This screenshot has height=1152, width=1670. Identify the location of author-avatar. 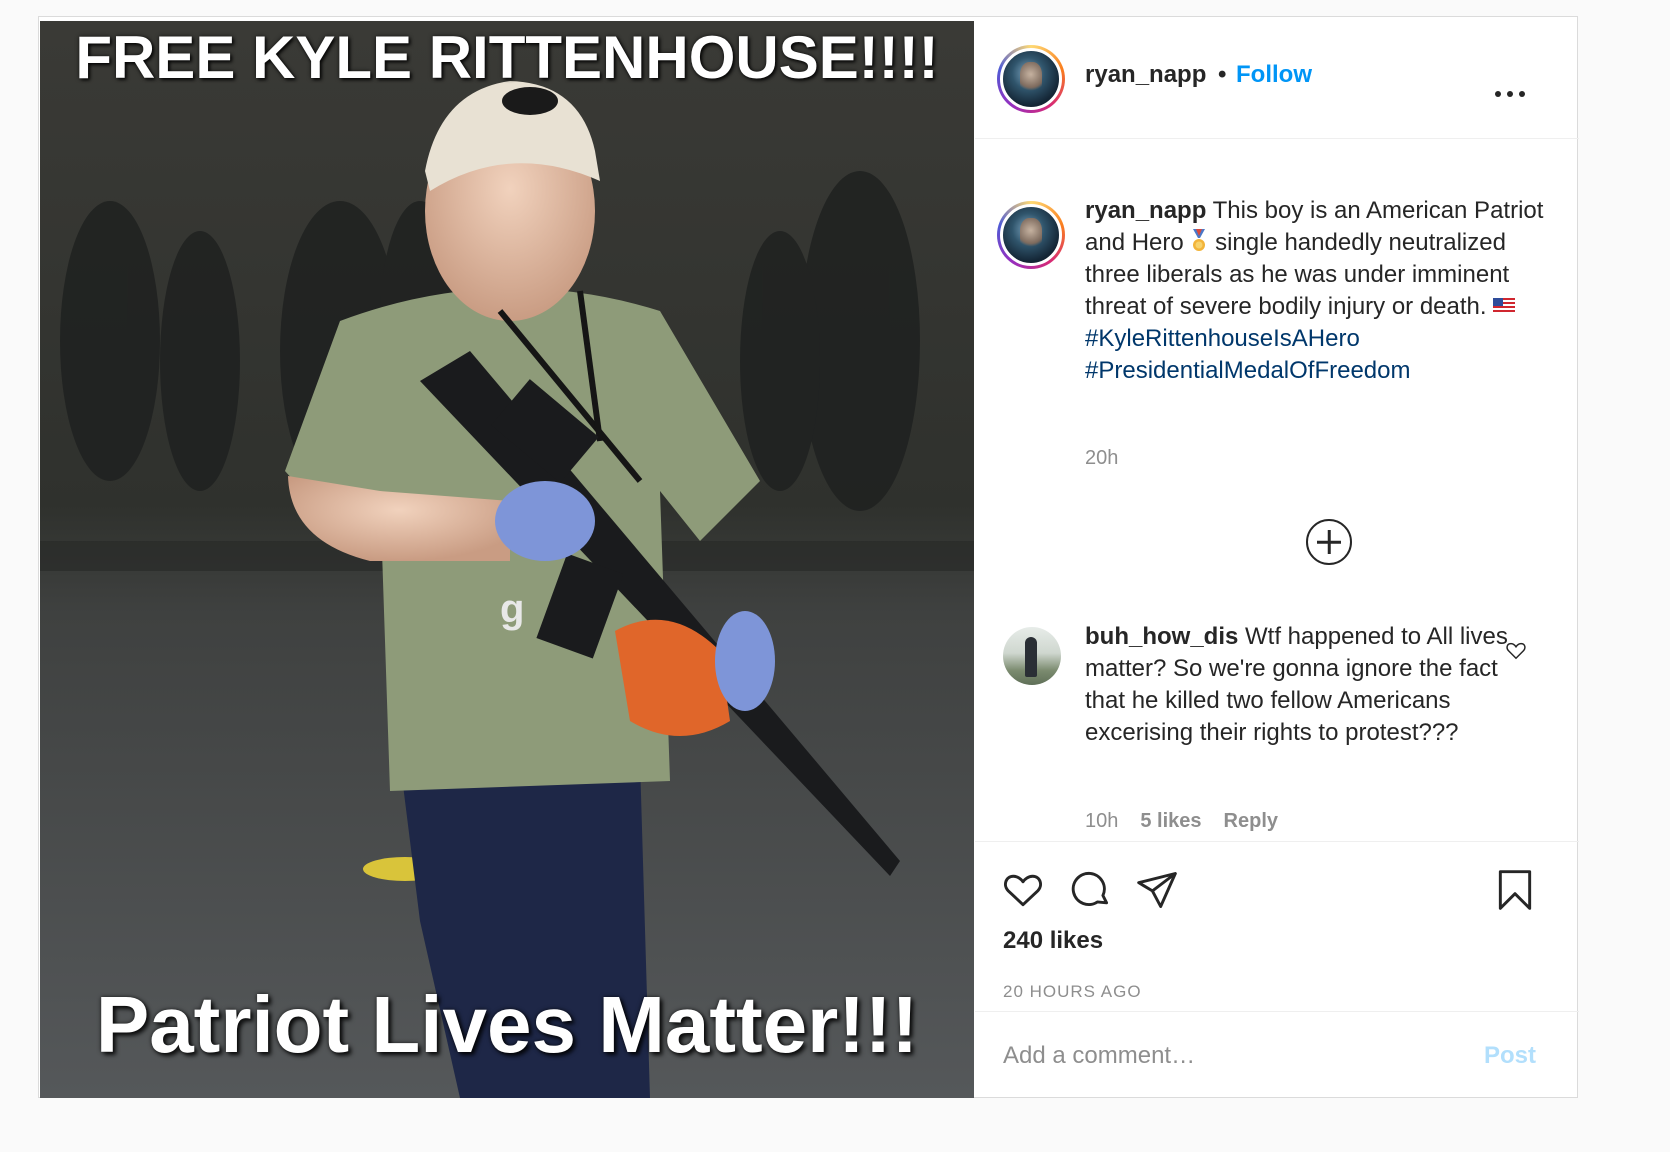
(1031, 79).